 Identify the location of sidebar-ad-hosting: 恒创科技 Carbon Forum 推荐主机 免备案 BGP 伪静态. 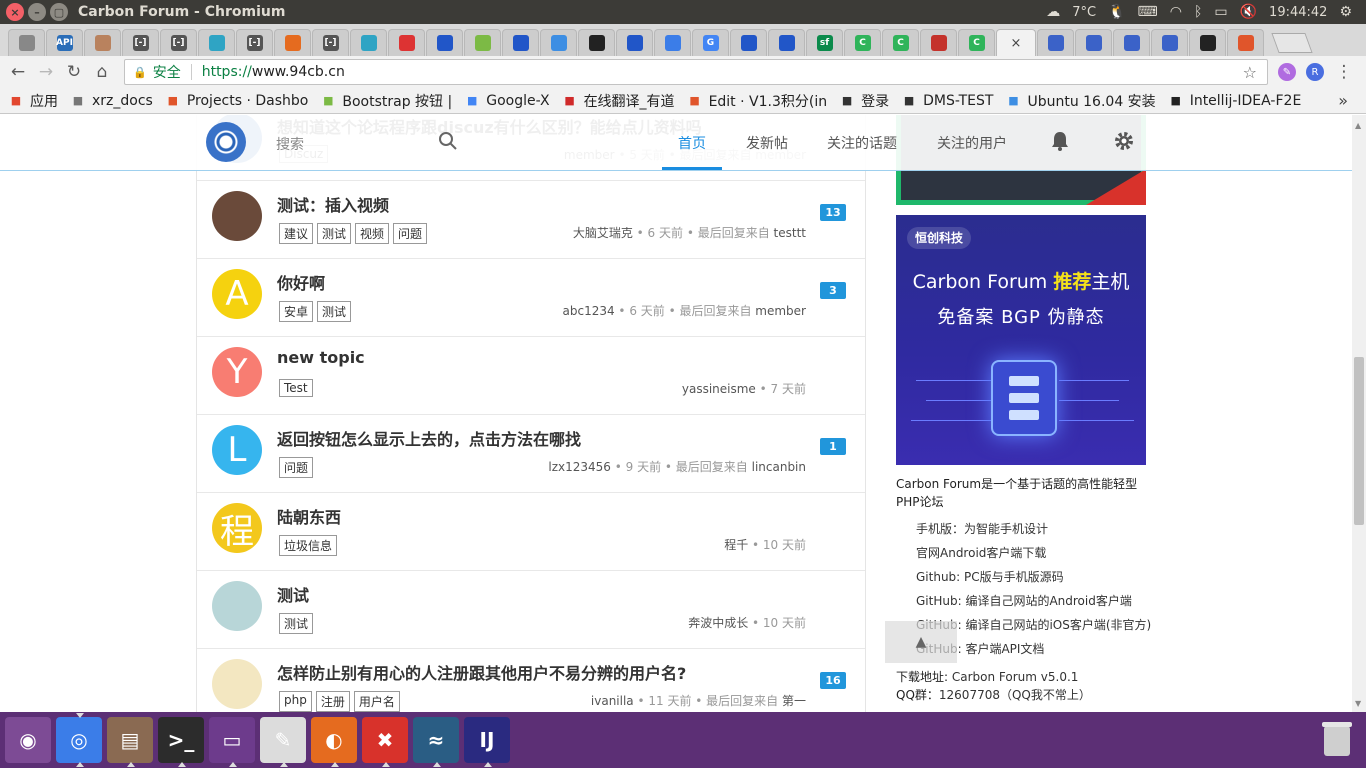
(1021, 340).